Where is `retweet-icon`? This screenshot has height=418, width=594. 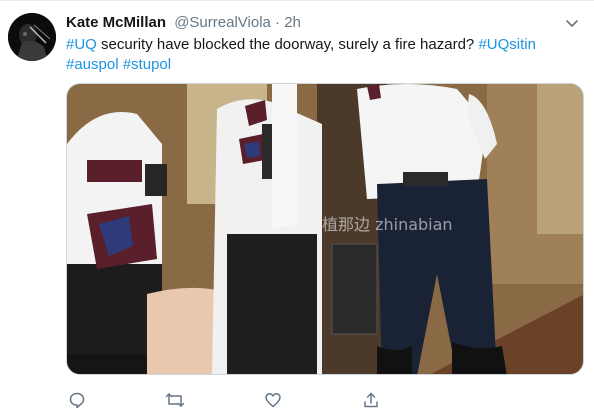 retweet-icon is located at coordinates (175, 400).